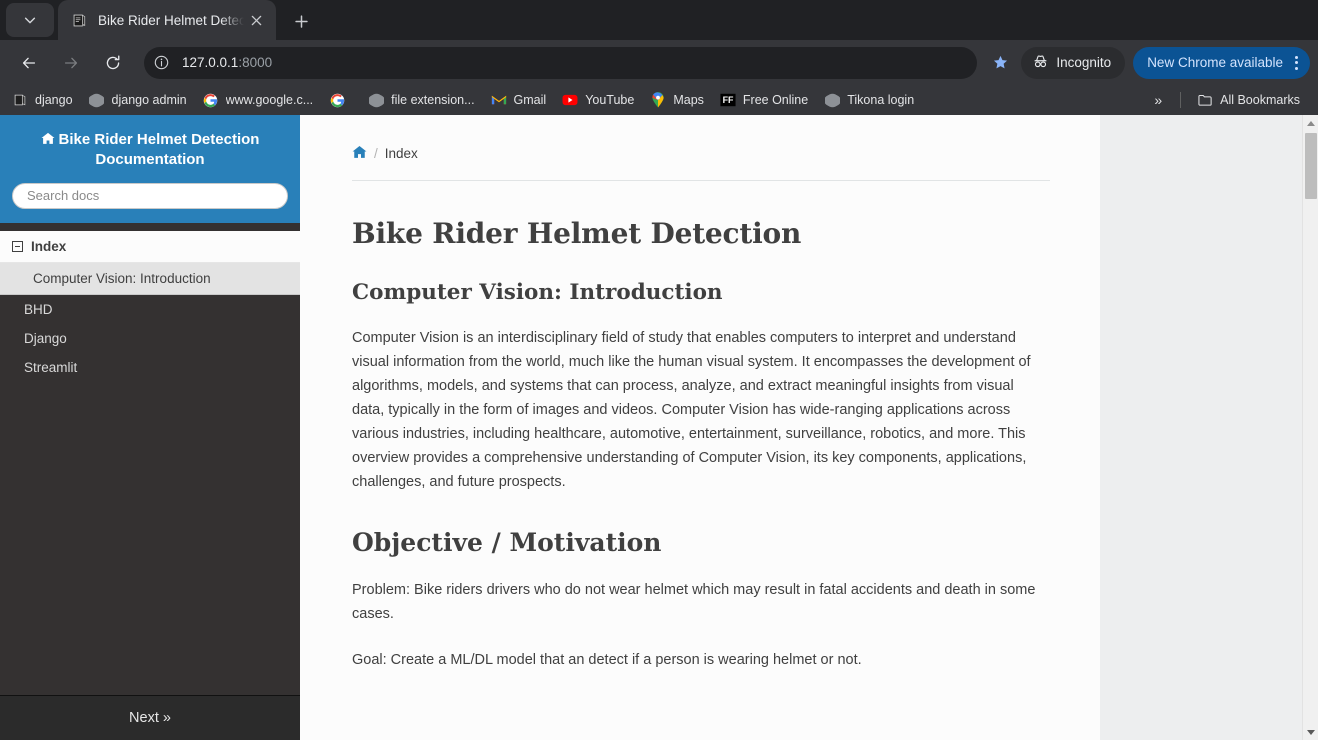  I want to click on tab-search-button, so click(30, 20).